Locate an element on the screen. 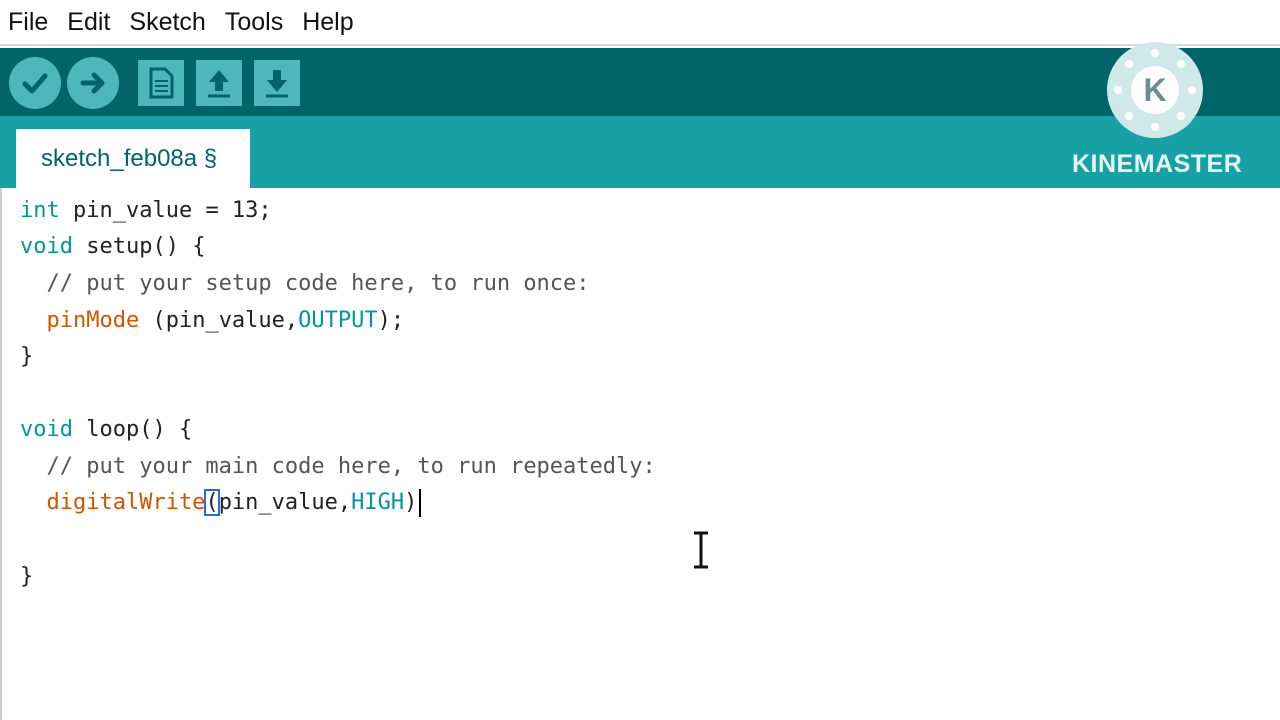  code-line-4: pinMode (pin_value,OUTPUT); is located at coordinates (212, 321).